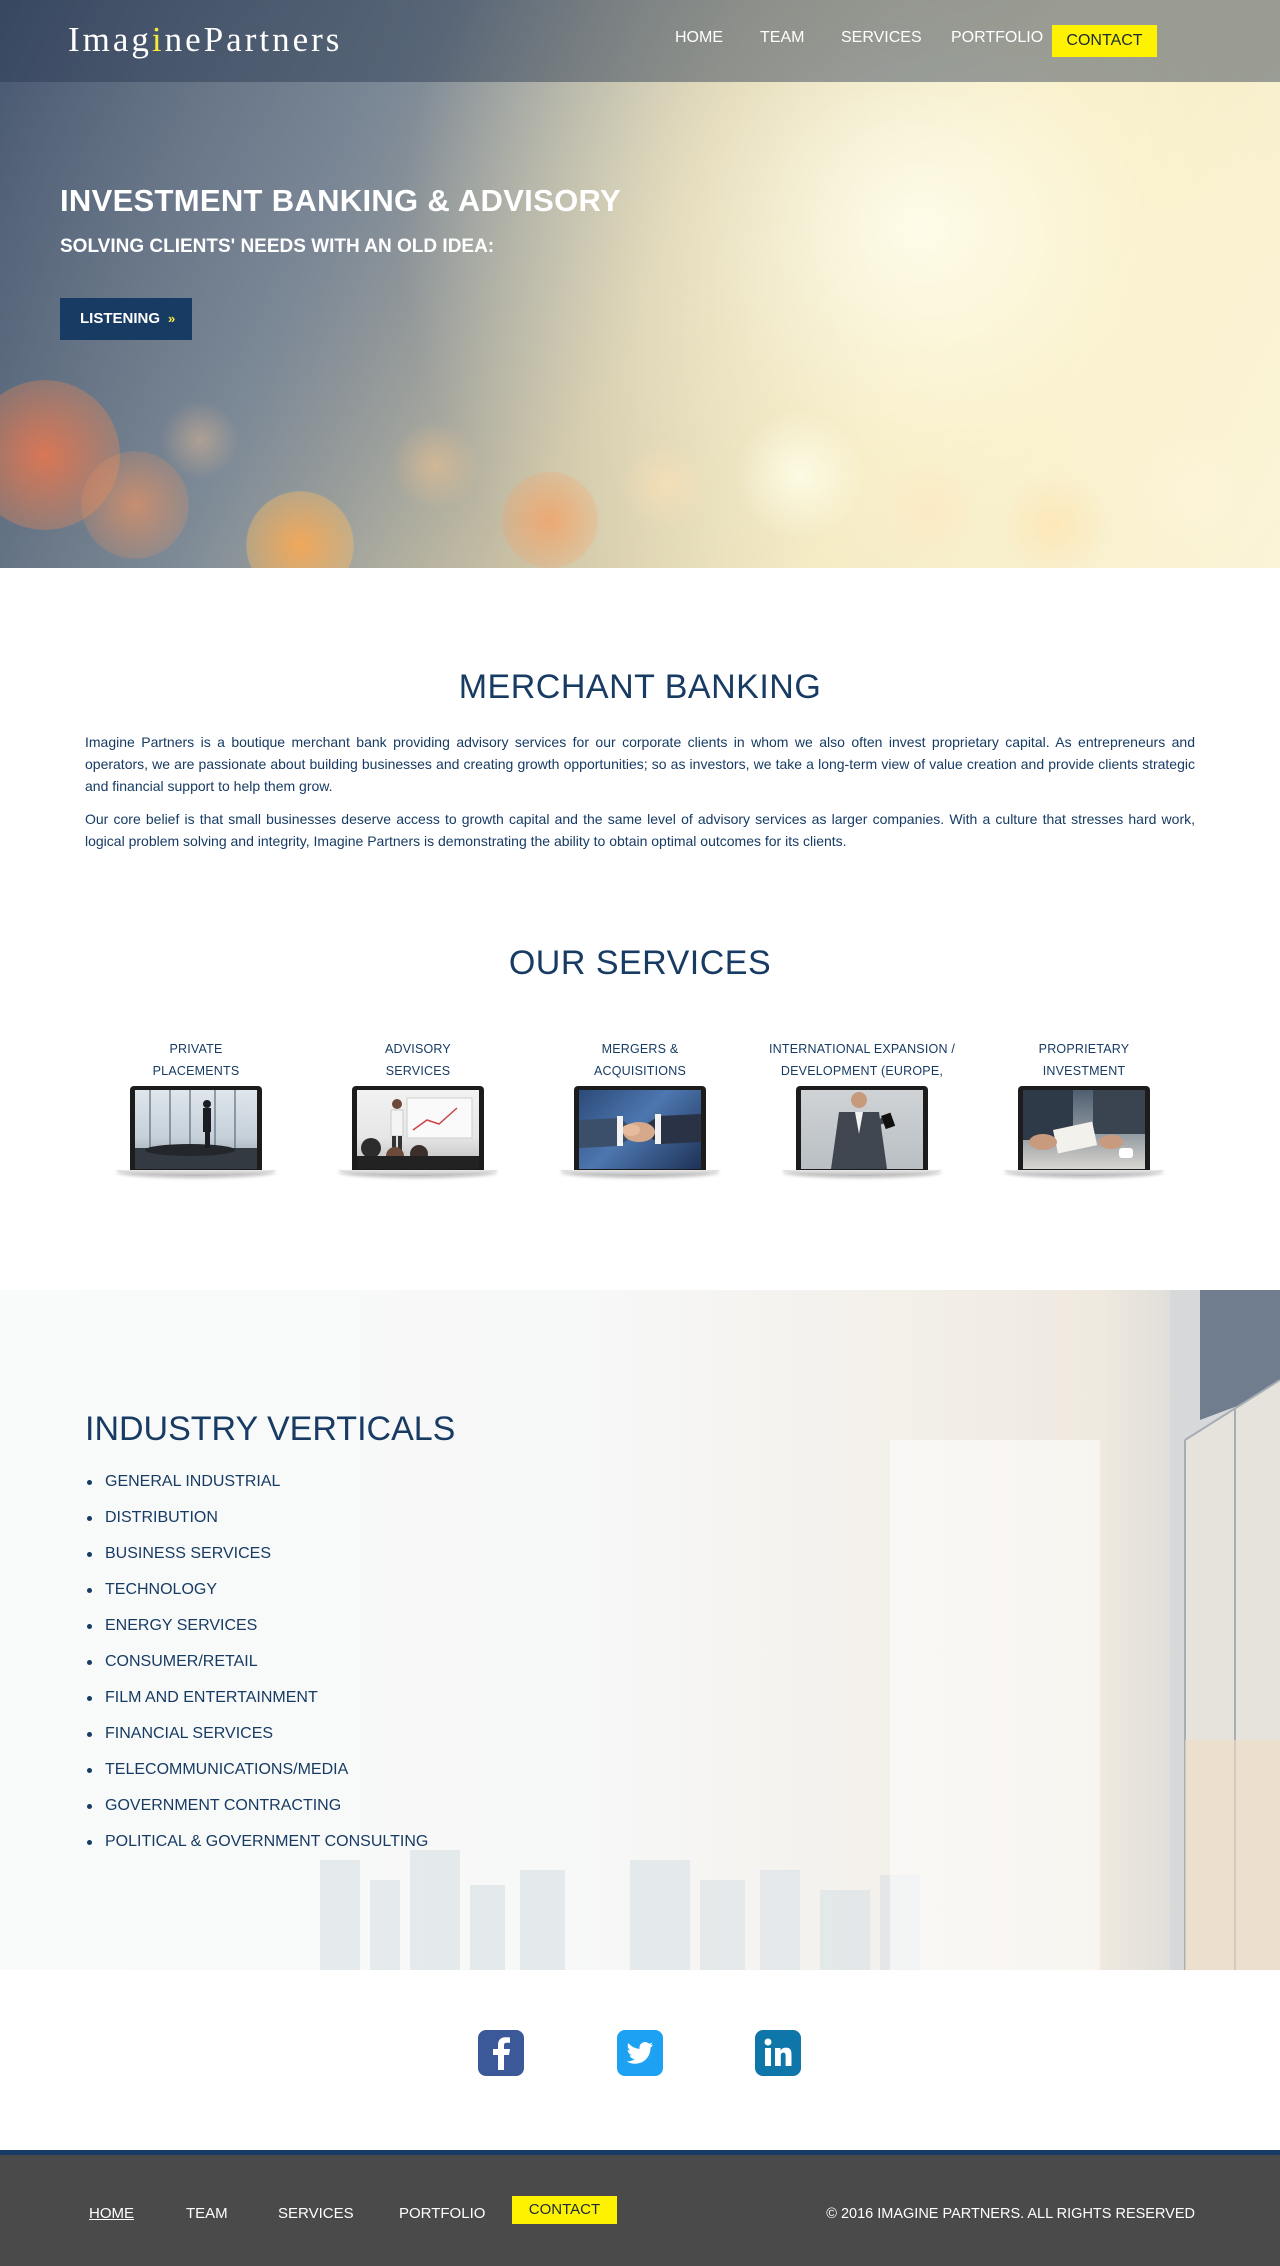 This screenshot has width=1280, height=2266. Describe the element at coordinates (120, 318) in the screenshot. I see `listening-button-label: LISTENING` at that location.